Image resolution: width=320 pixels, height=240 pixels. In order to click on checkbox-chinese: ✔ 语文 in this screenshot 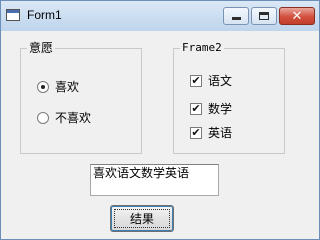, I will do `click(211, 80)`.